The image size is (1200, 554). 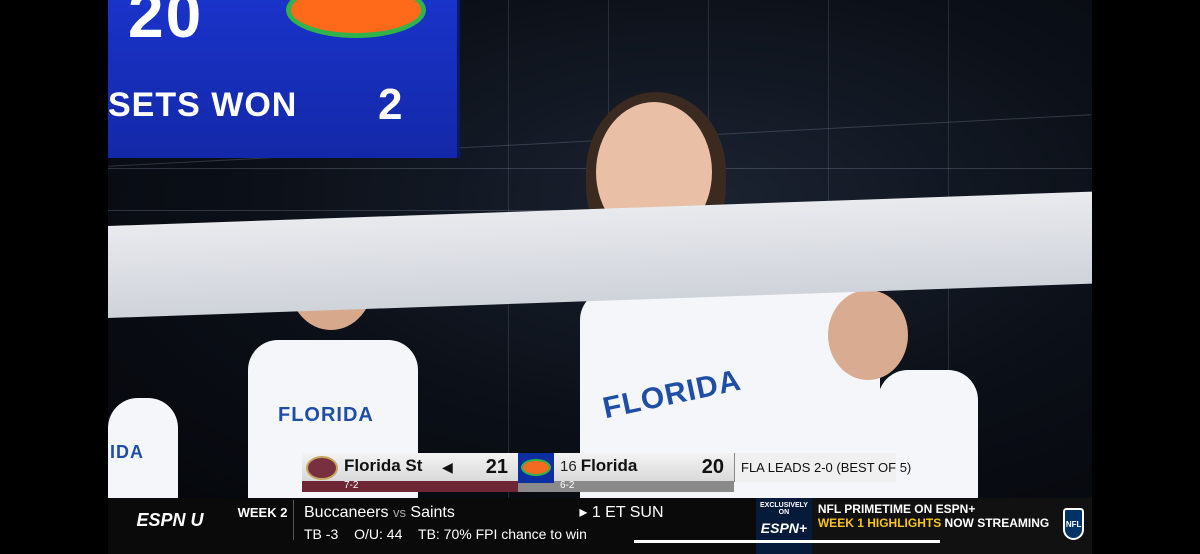 I want to click on team2-record: 6-2, so click(x=567, y=485).